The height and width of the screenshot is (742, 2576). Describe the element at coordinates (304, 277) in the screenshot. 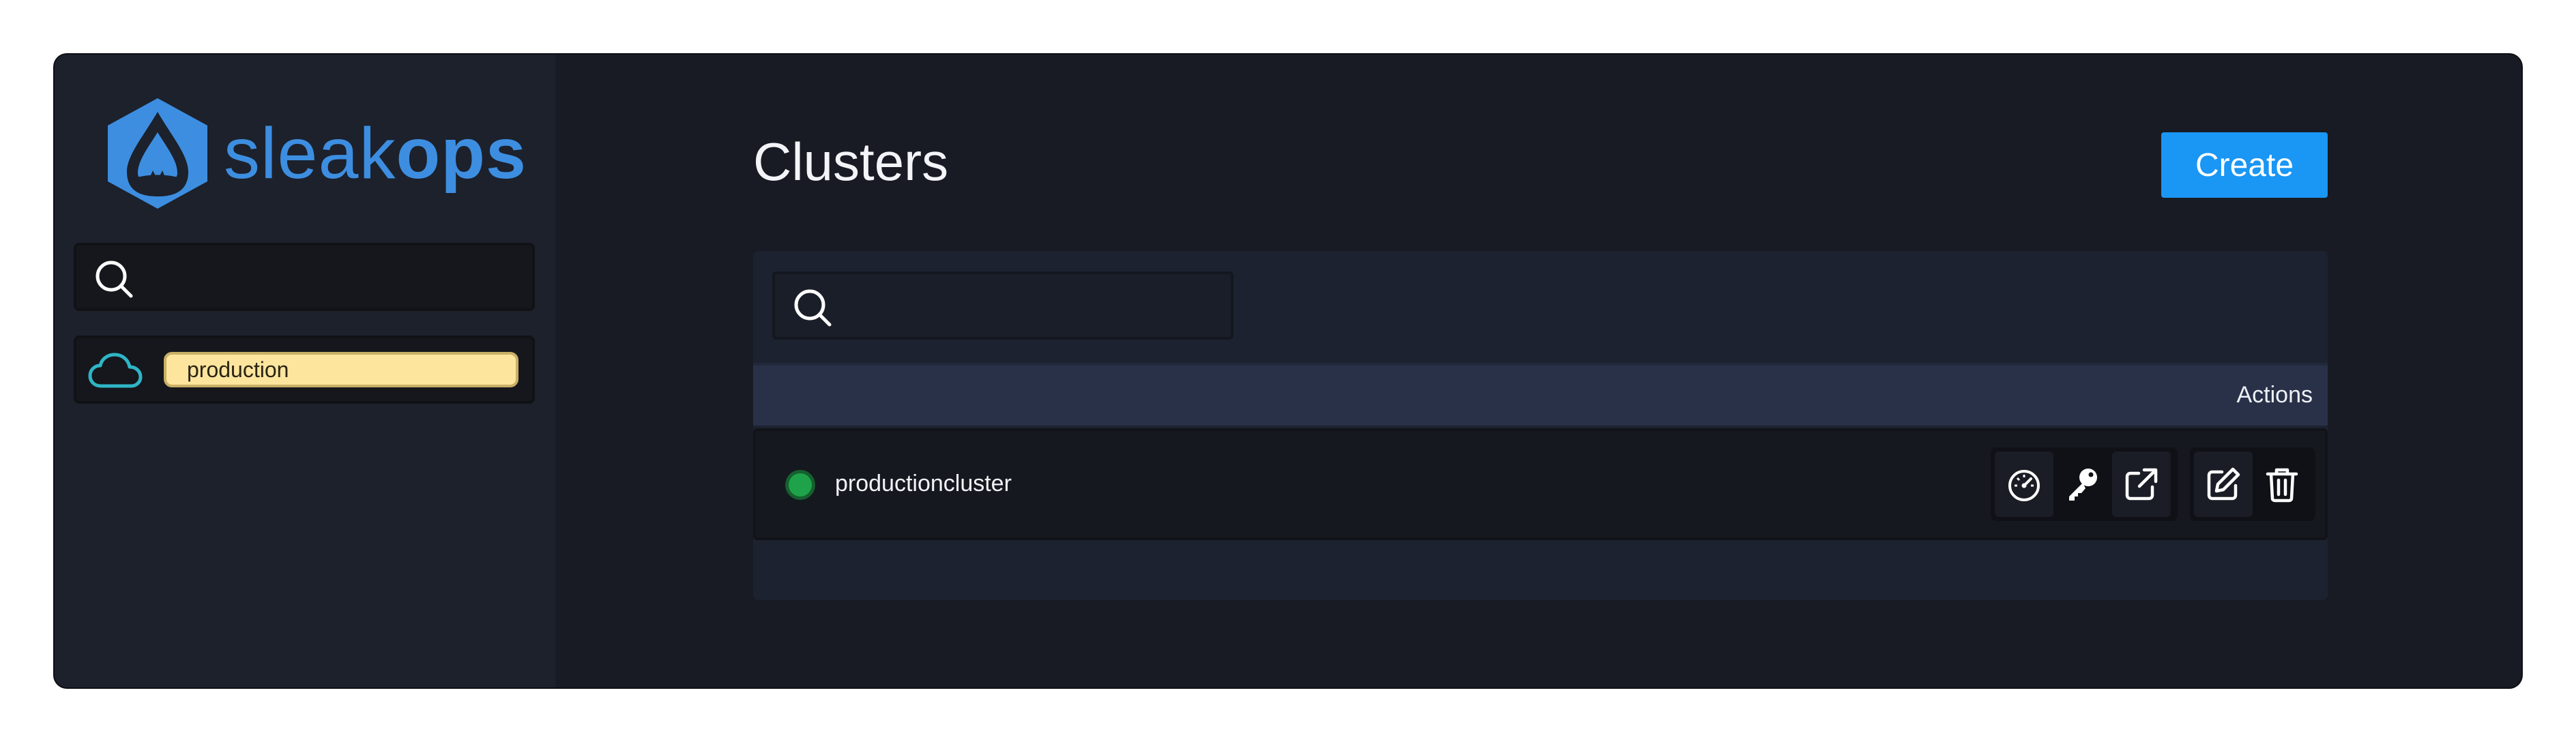

I see `sidebar-search` at that location.